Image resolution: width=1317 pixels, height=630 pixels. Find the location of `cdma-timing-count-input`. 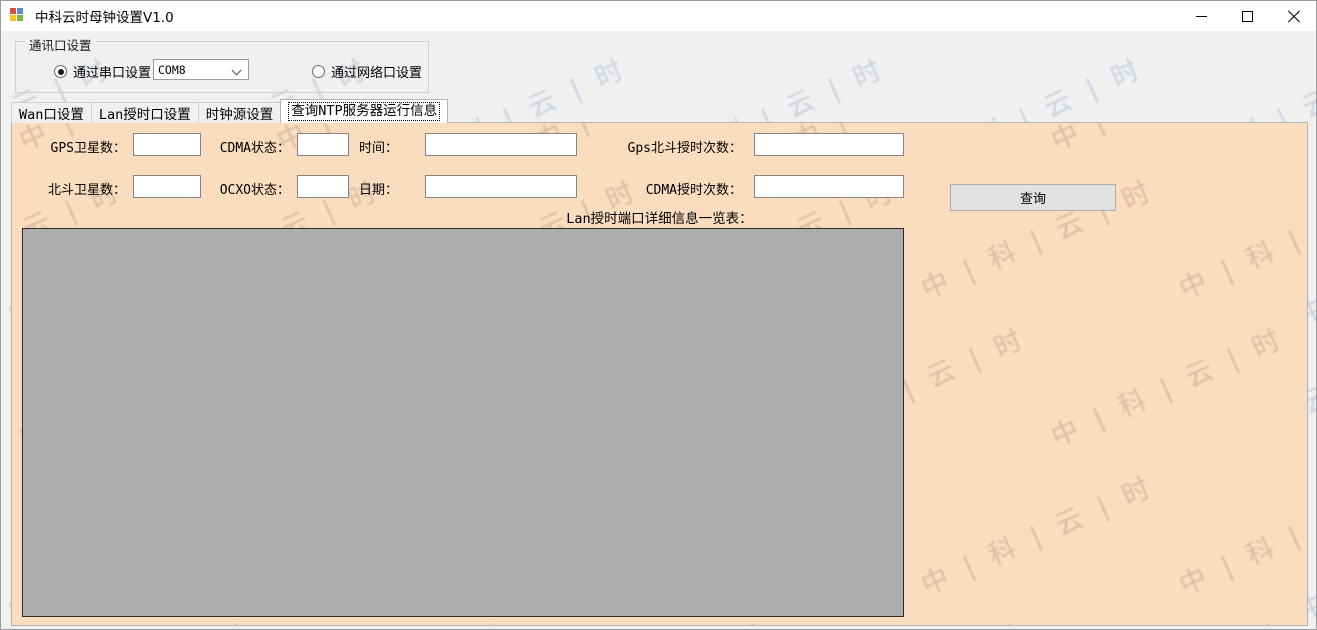

cdma-timing-count-input is located at coordinates (829, 186).